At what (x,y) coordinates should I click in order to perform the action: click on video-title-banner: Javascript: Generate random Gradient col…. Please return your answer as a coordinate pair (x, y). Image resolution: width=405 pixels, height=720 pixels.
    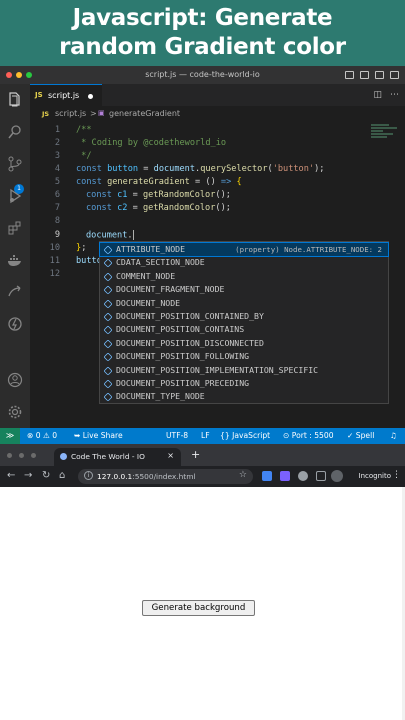
    Looking at the image, I should click on (202, 33).